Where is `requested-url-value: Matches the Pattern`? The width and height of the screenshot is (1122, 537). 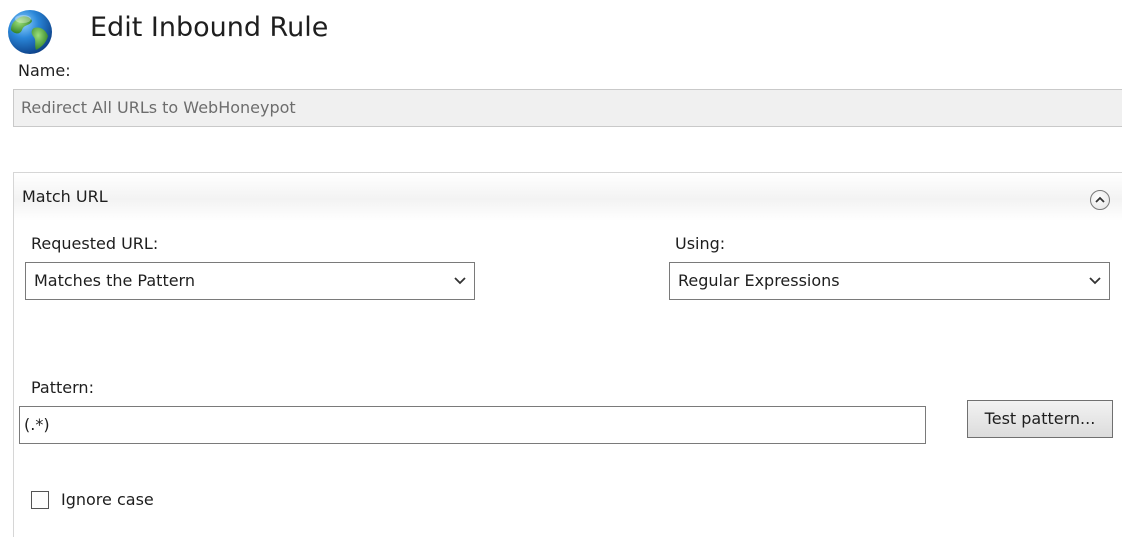
requested-url-value: Matches the Pattern is located at coordinates (114, 280).